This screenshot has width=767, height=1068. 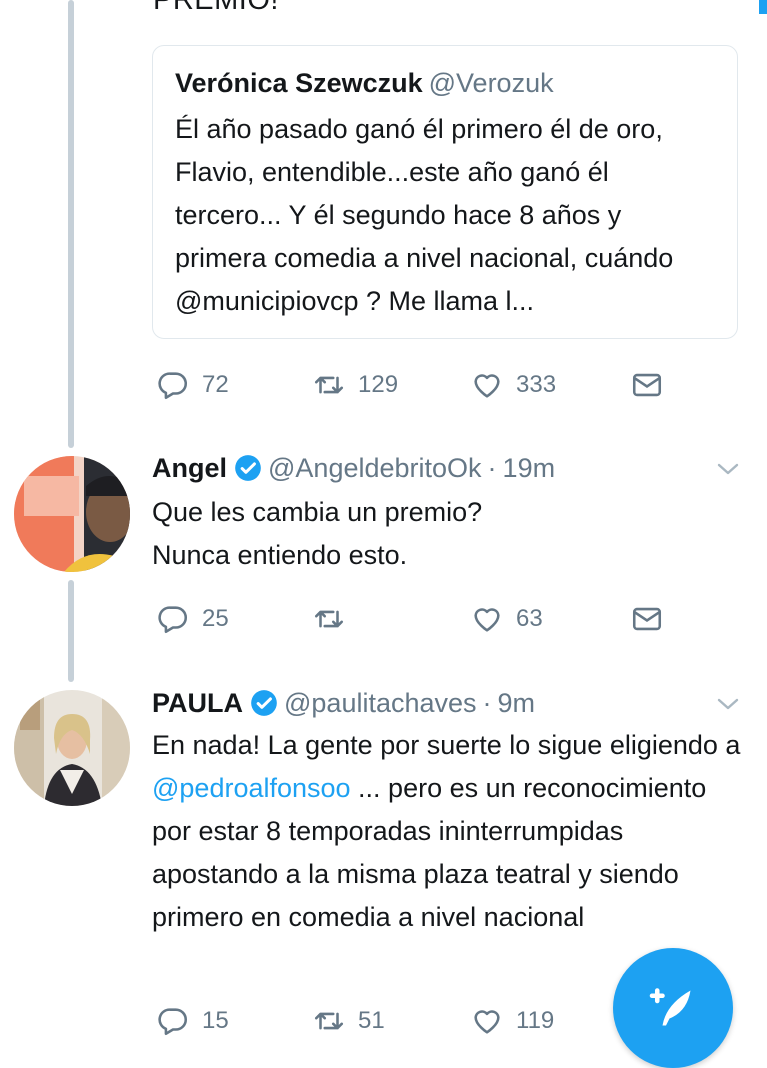 I want to click on like-button: 333, so click(x=513, y=385).